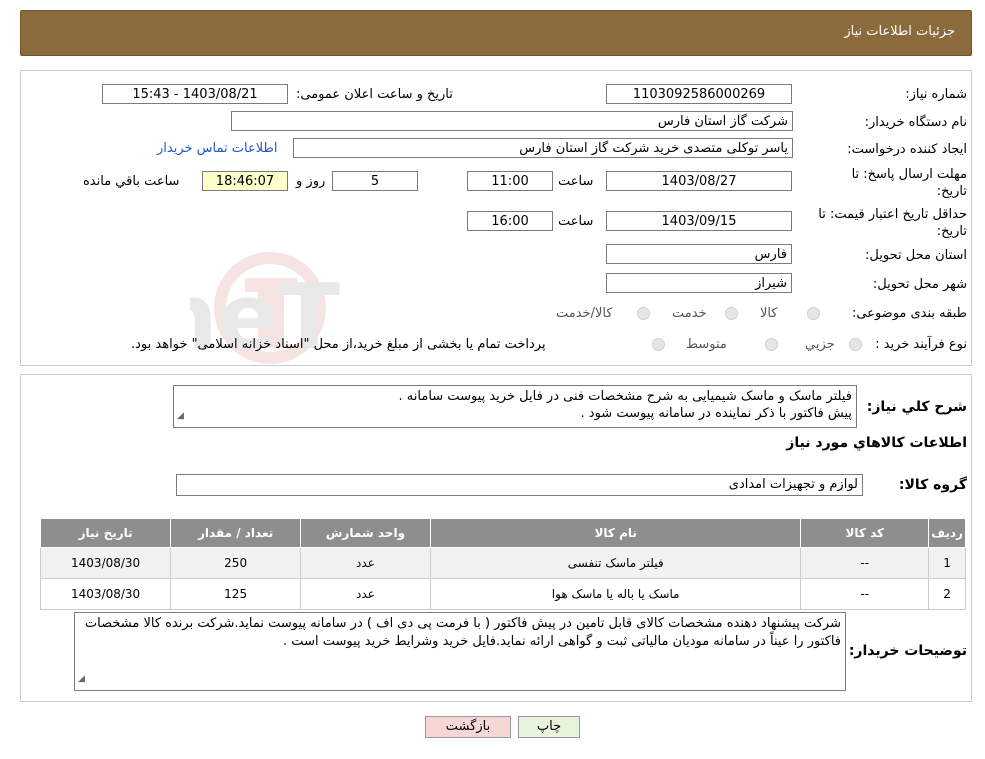  Describe the element at coordinates (899, 31) in the screenshot. I see `page-title: جزئیات اطلاعات نیاز` at that location.